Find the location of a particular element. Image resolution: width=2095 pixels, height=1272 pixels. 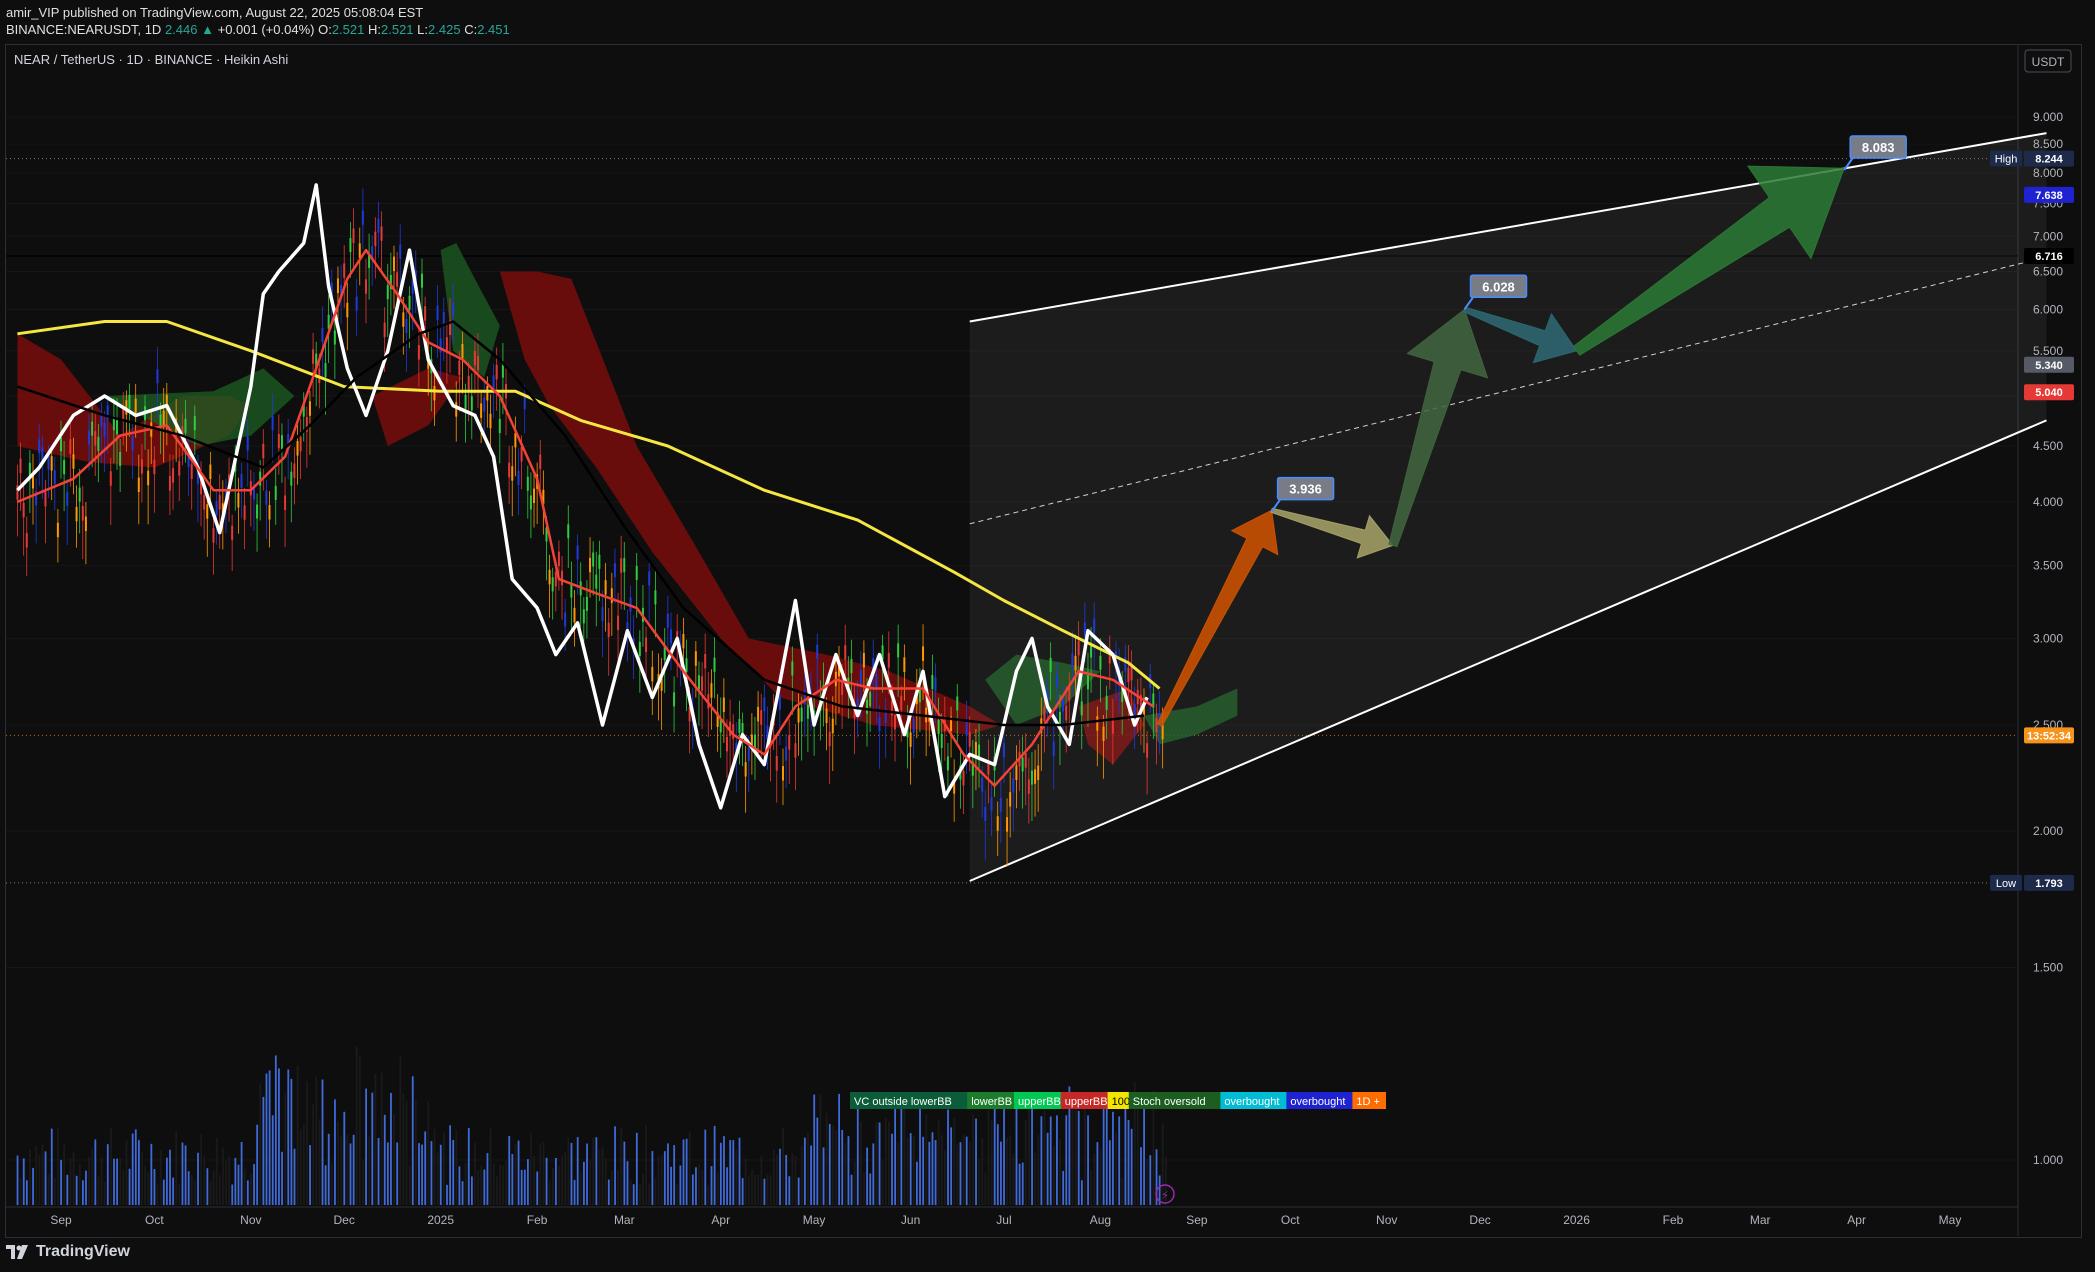

time-tick-label: 2026 is located at coordinates (1576, 1220).